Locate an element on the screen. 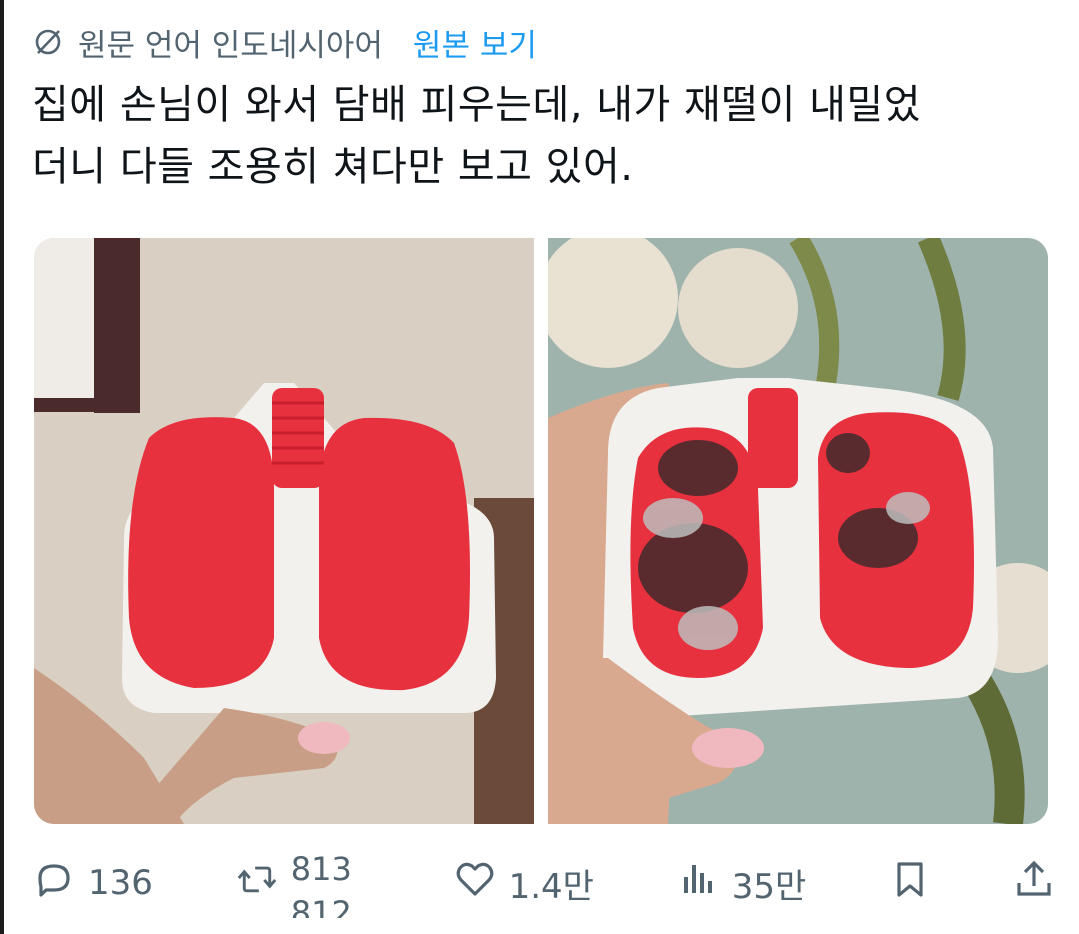 The image size is (1079, 934). like-button: 1.4만 is located at coordinates (524, 883).